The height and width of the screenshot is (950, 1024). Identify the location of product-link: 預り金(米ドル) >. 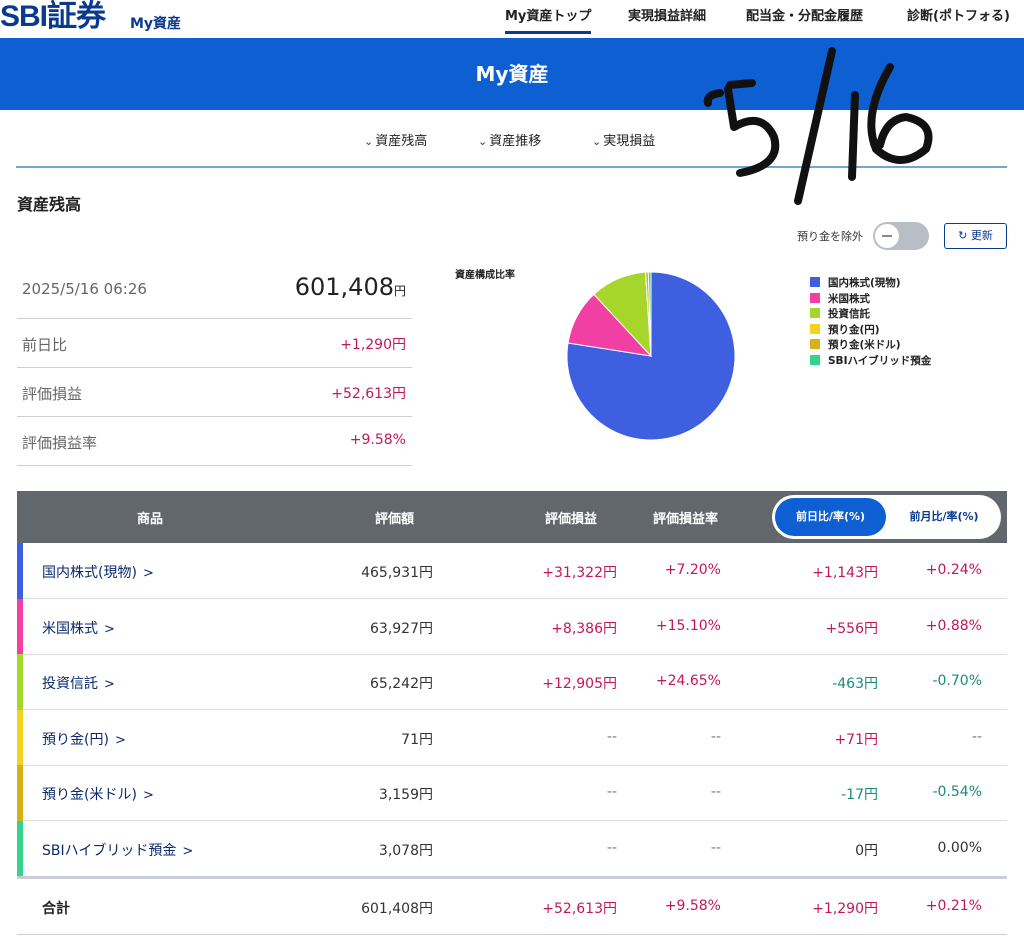
(98, 794).